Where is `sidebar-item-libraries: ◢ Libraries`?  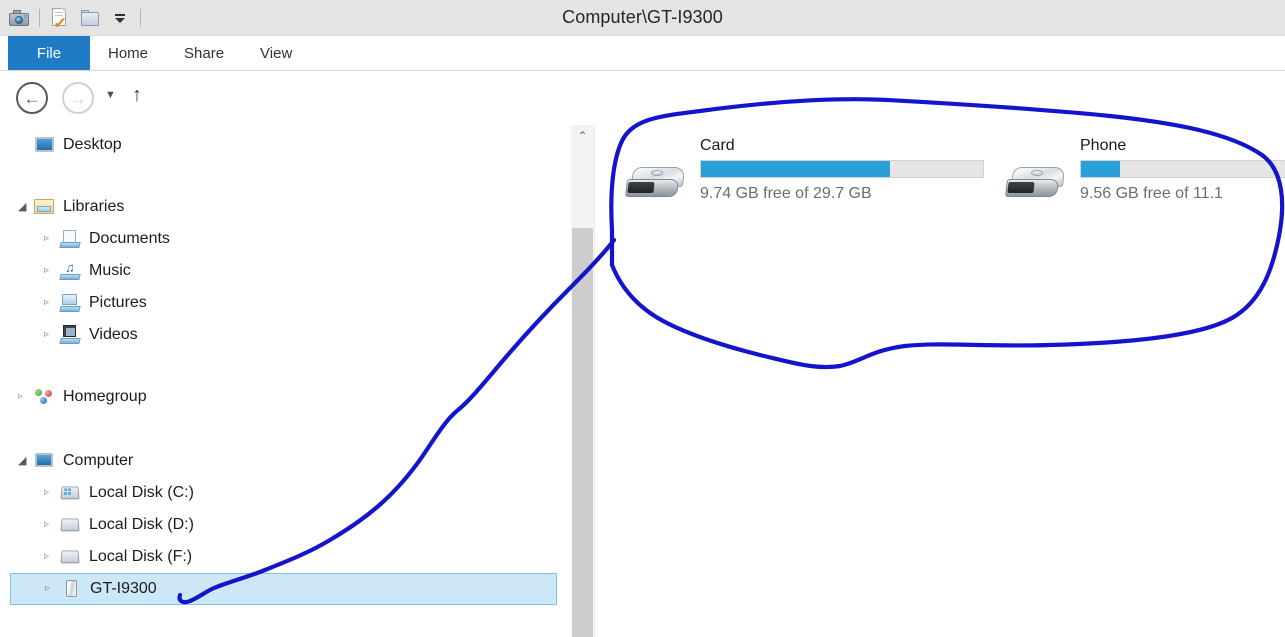
sidebar-item-libraries: ◢ Libraries is located at coordinates (285, 207).